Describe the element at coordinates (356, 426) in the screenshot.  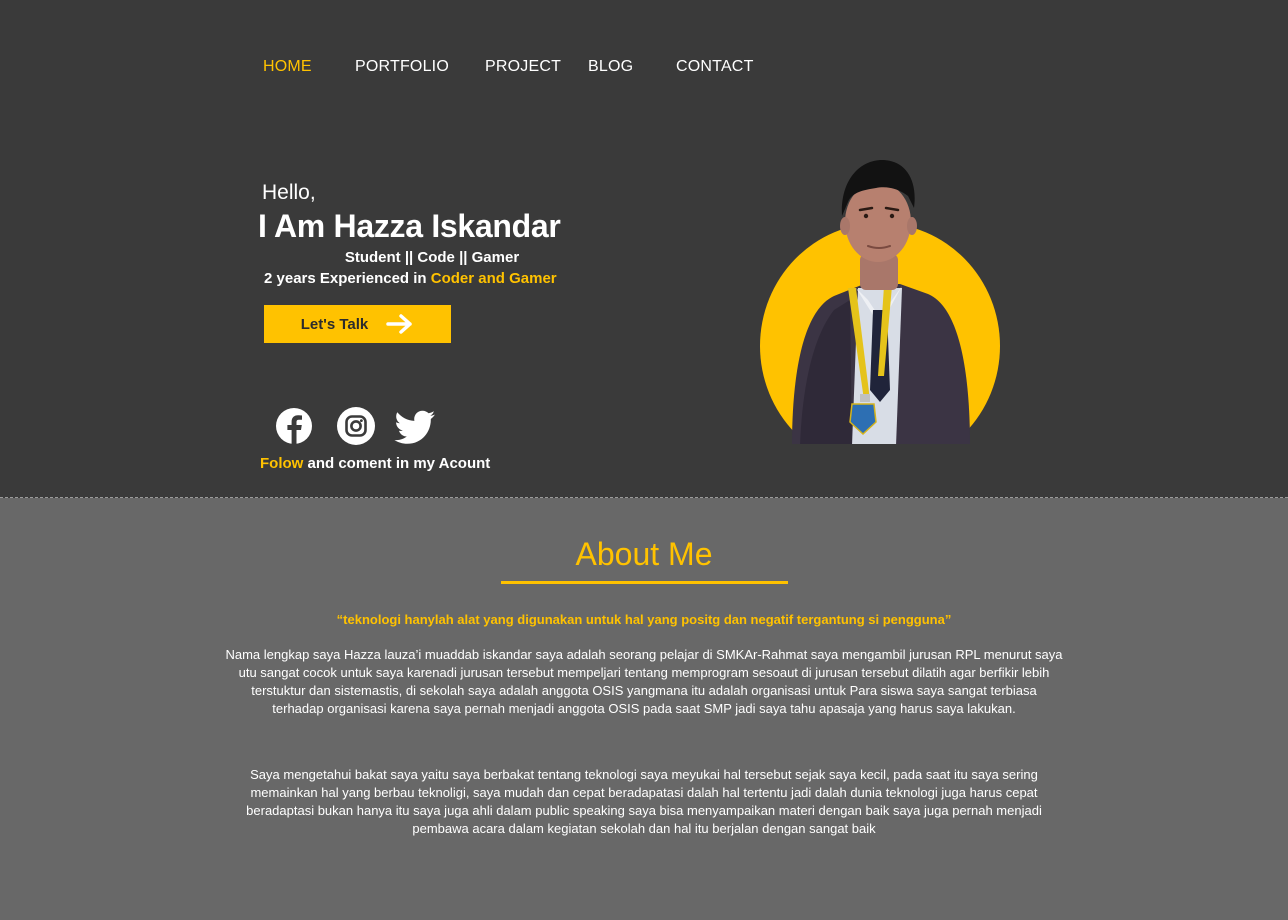
I see `instagram-icon` at that location.